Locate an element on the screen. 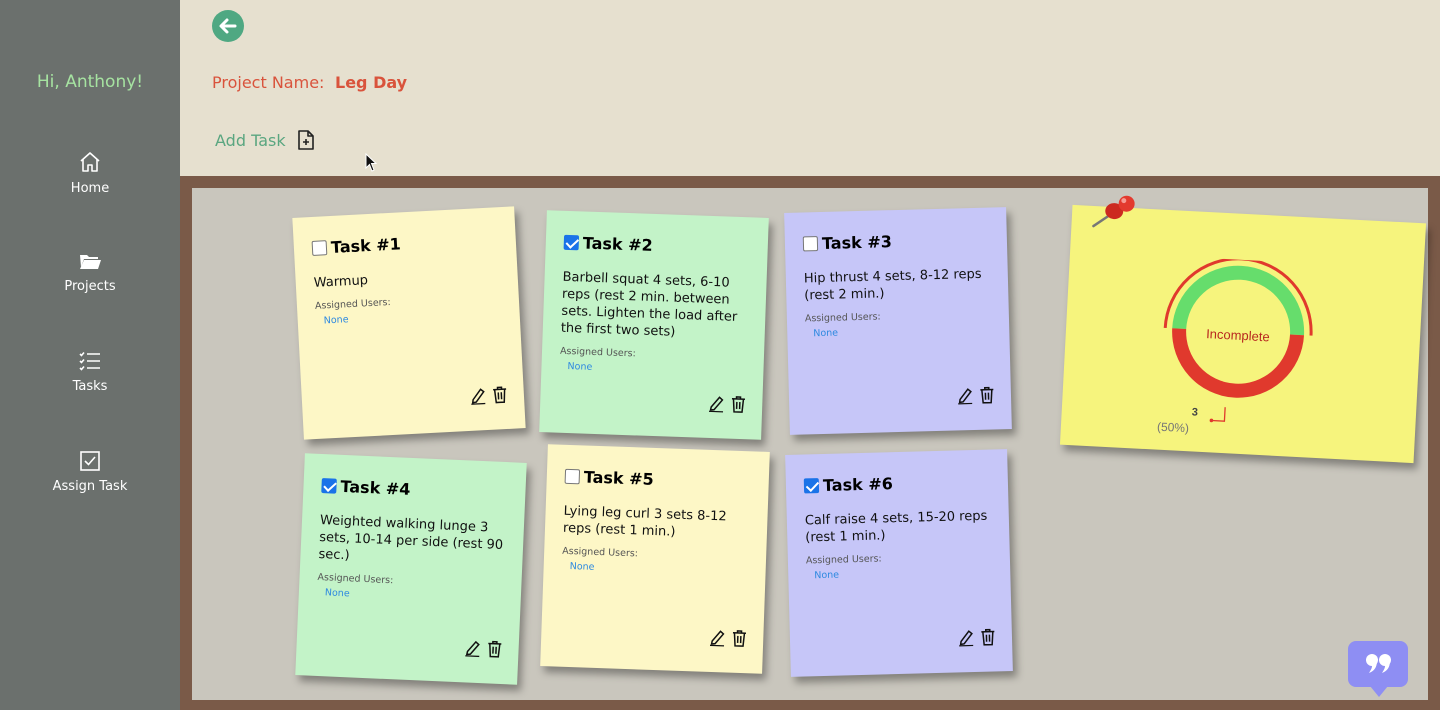 This screenshot has height=710, width=1440. progress-chart-note: Incomplete 3 (50%) is located at coordinates (1243, 329).